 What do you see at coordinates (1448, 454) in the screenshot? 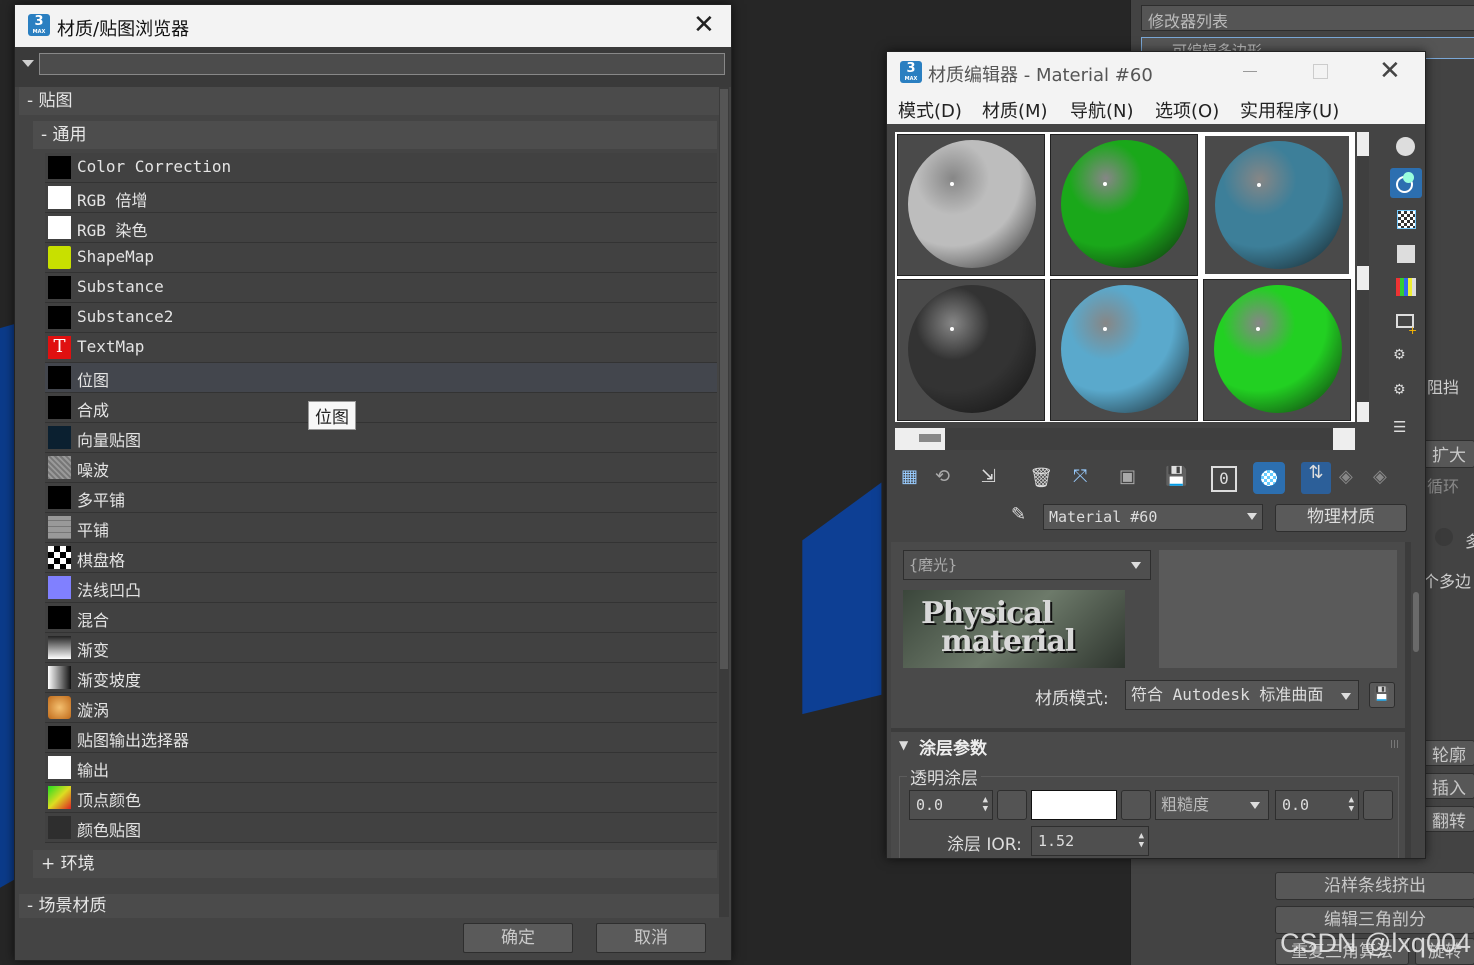
I see `expand-button: 扩大` at bounding box center [1448, 454].